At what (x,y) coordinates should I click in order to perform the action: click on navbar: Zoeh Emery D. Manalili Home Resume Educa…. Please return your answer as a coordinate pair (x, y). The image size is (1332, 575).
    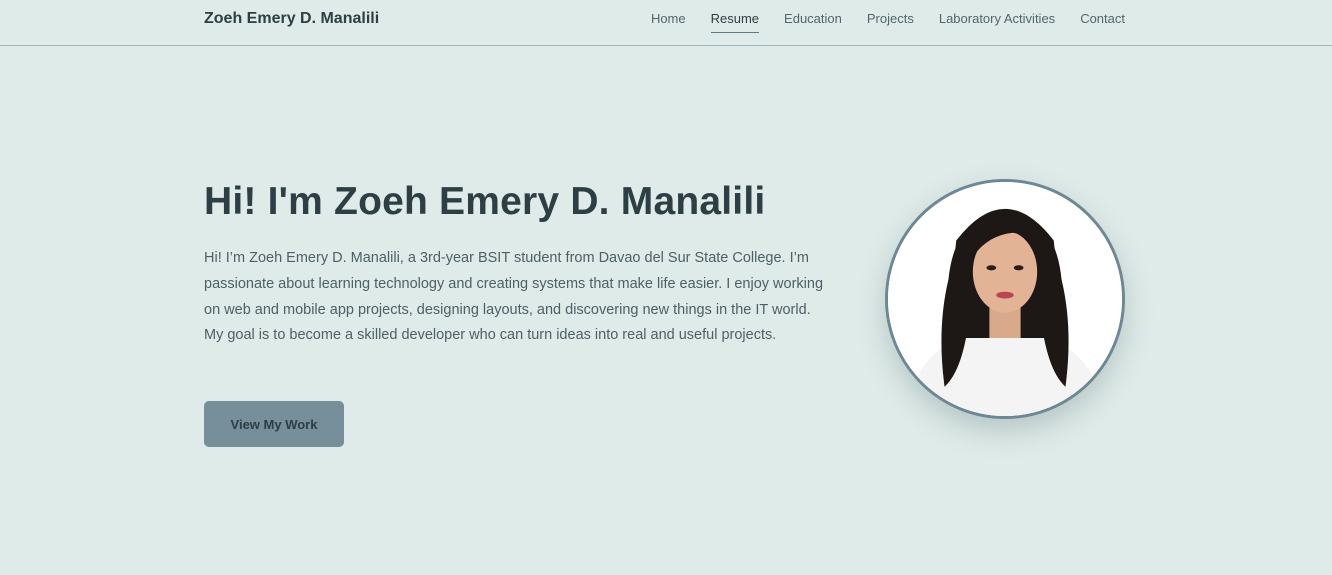
    Looking at the image, I should click on (666, 23).